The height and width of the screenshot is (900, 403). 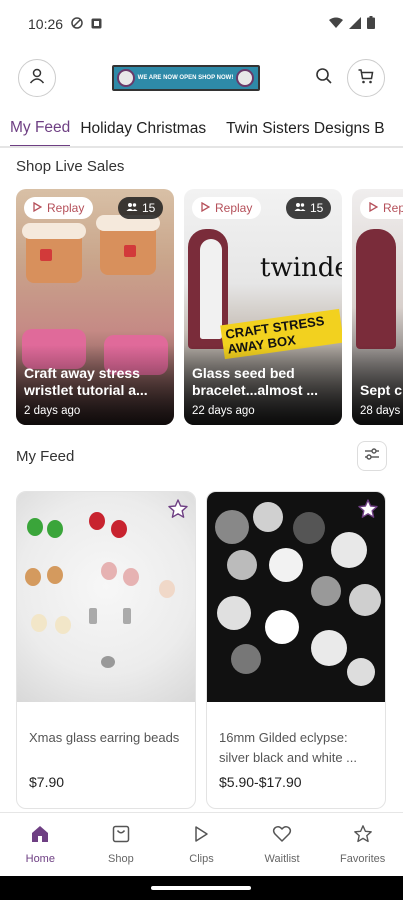 What do you see at coordinates (201, 835) in the screenshot?
I see `play-icon` at bounding box center [201, 835].